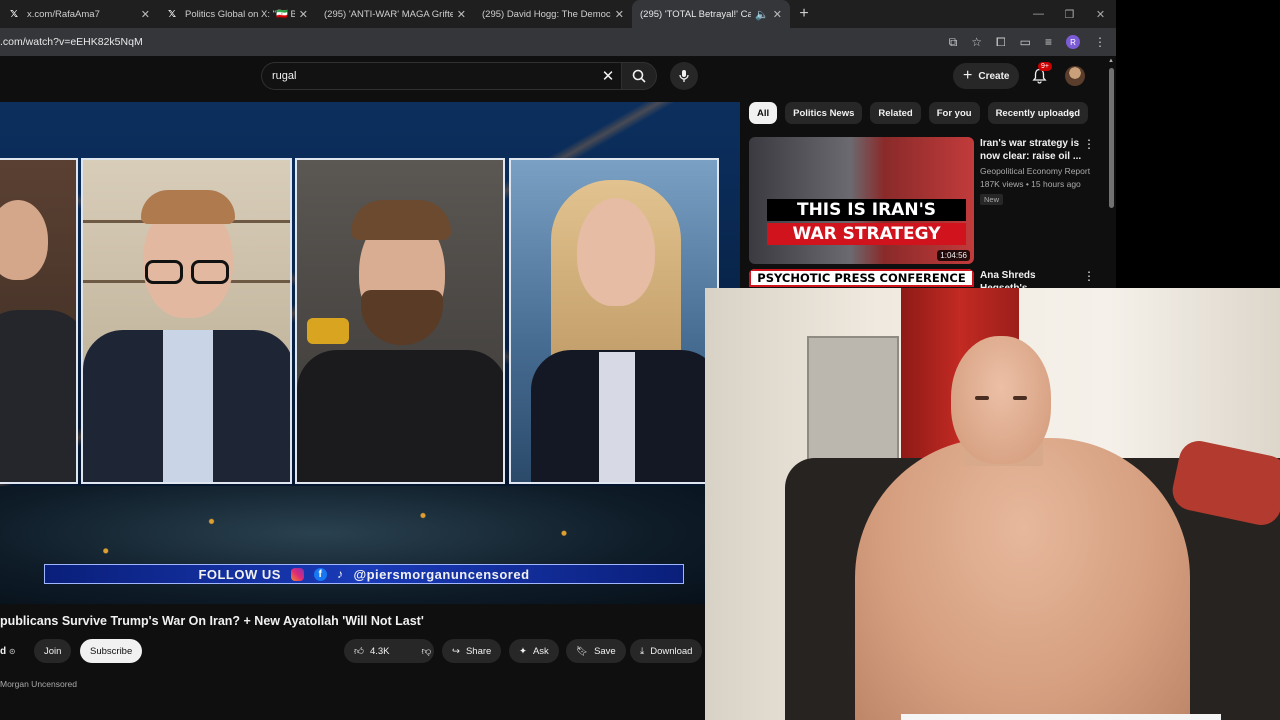 This screenshot has width=1280, height=720. Describe the element at coordinates (540, 651) in the screenshot. I see `ask-label: Ask` at that location.